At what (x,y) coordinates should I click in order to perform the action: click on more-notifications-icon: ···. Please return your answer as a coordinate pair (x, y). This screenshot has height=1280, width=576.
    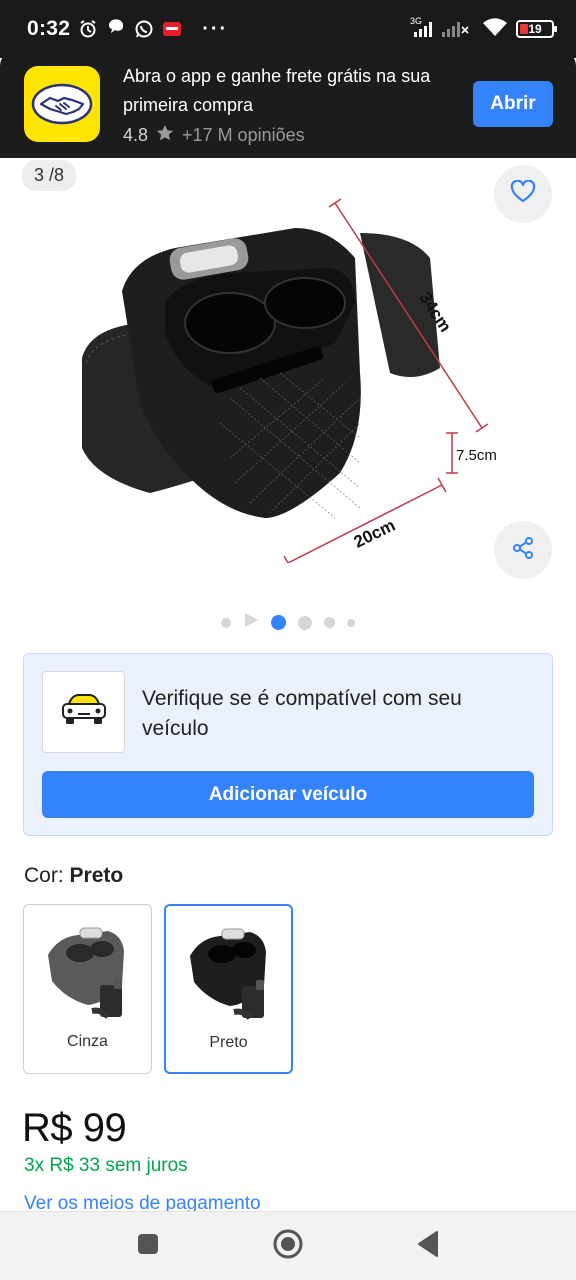
    Looking at the image, I should click on (215, 28).